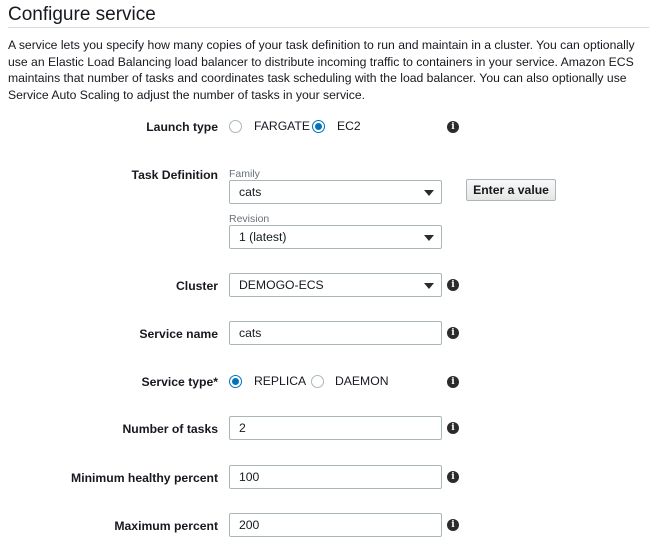 This screenshot has height=541, width=650. What do you see at coordinates (144, 478) in the screenshot?
I see `minimum-healthy-percent-label: Minimum healthy percent` at bounding box center [144, 478].